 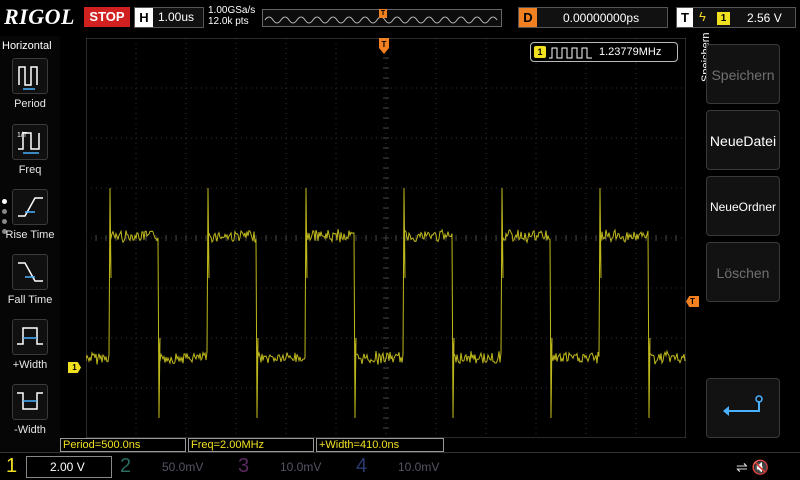 I want to click on channel1-scale: 1 2.00 V, so click(x=60, y=467).